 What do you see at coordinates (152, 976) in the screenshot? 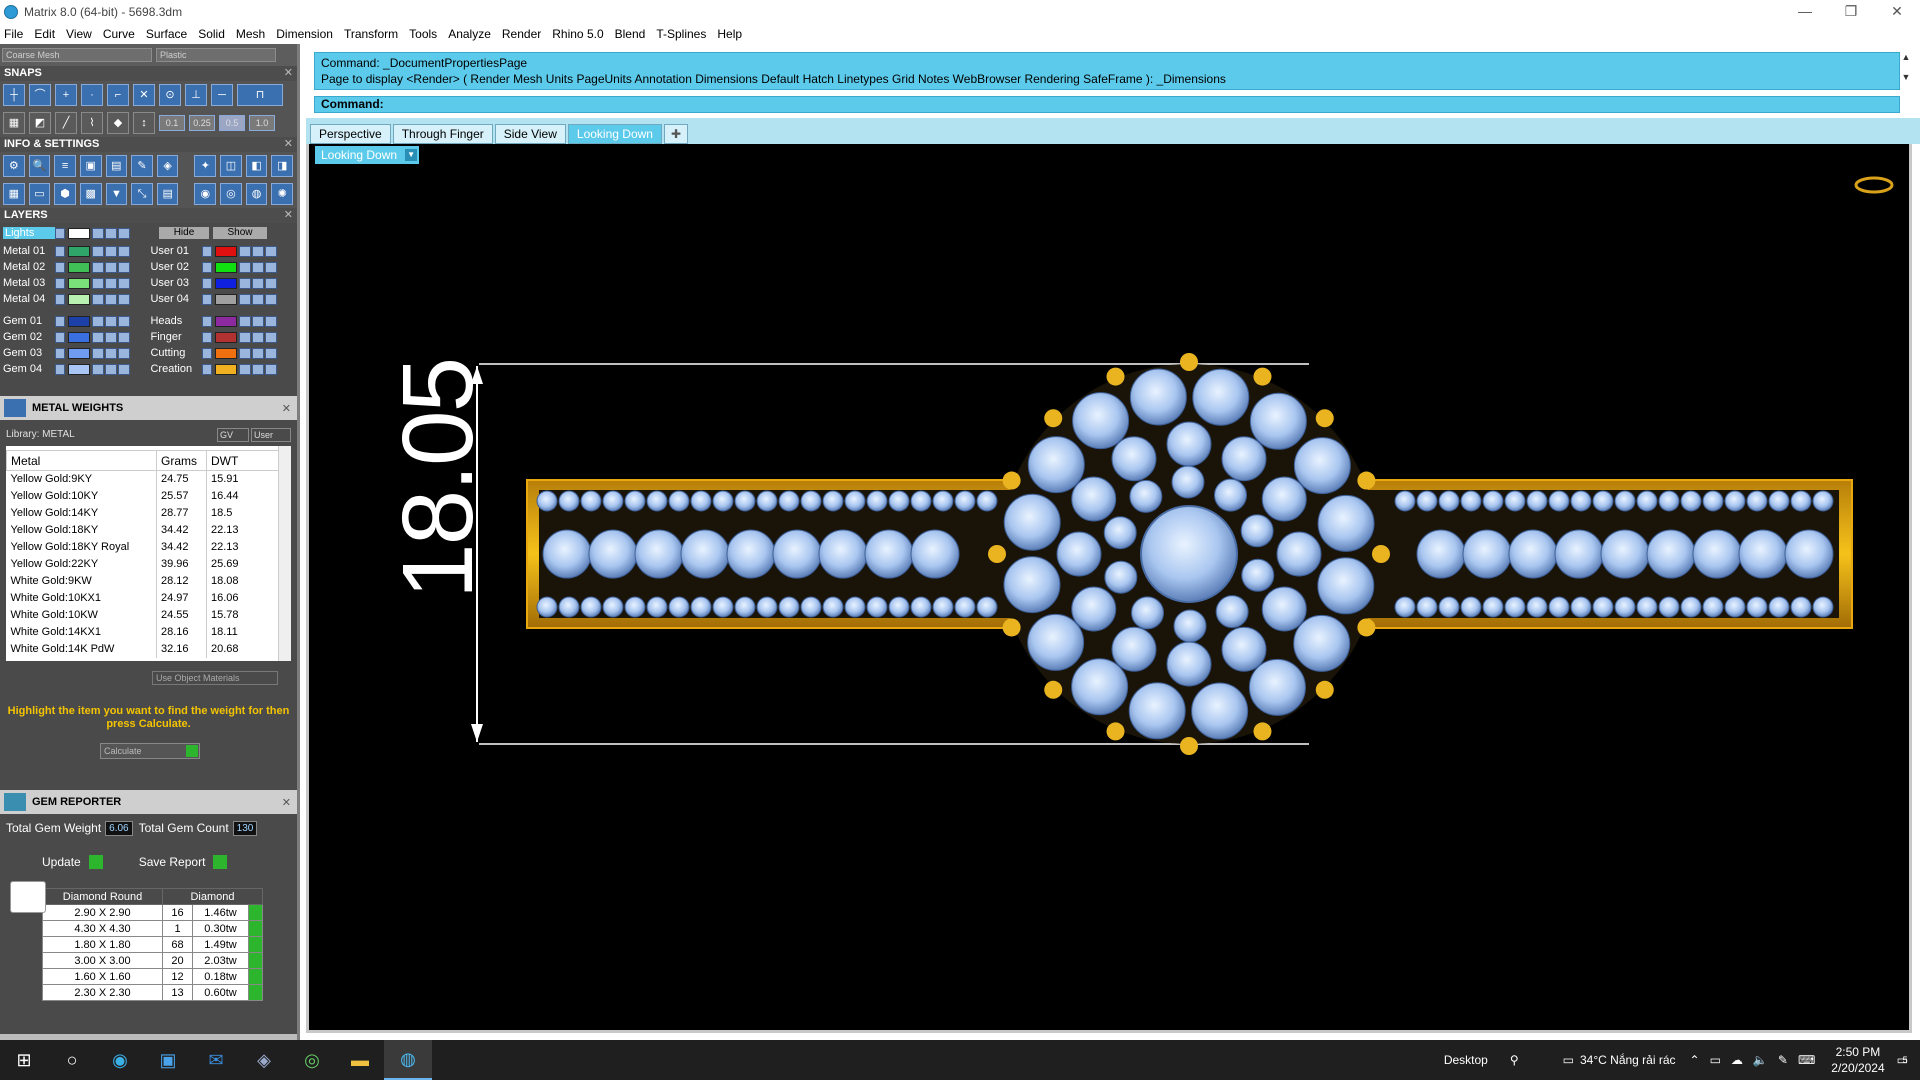
I see `table-row: 1.60 X 1.60 12 0.18tw` at bounding box center [152, 976].